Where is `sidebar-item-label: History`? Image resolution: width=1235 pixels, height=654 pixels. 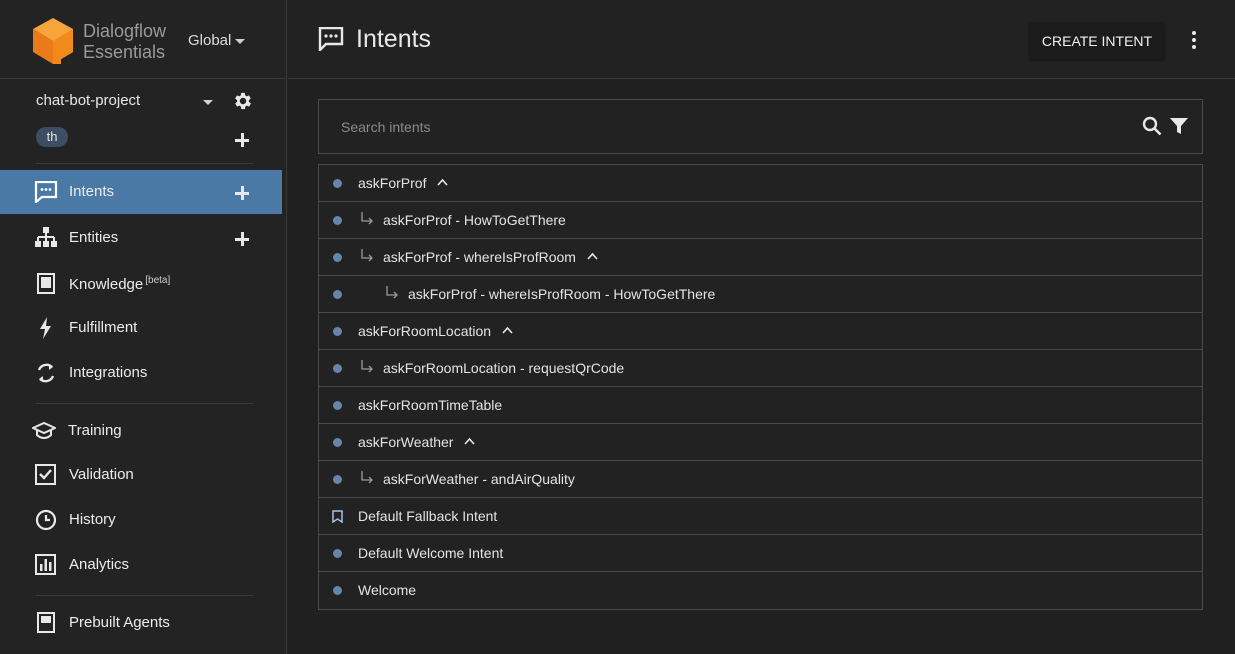 sidebar-item-label: History is located at coordinates (92, 519).